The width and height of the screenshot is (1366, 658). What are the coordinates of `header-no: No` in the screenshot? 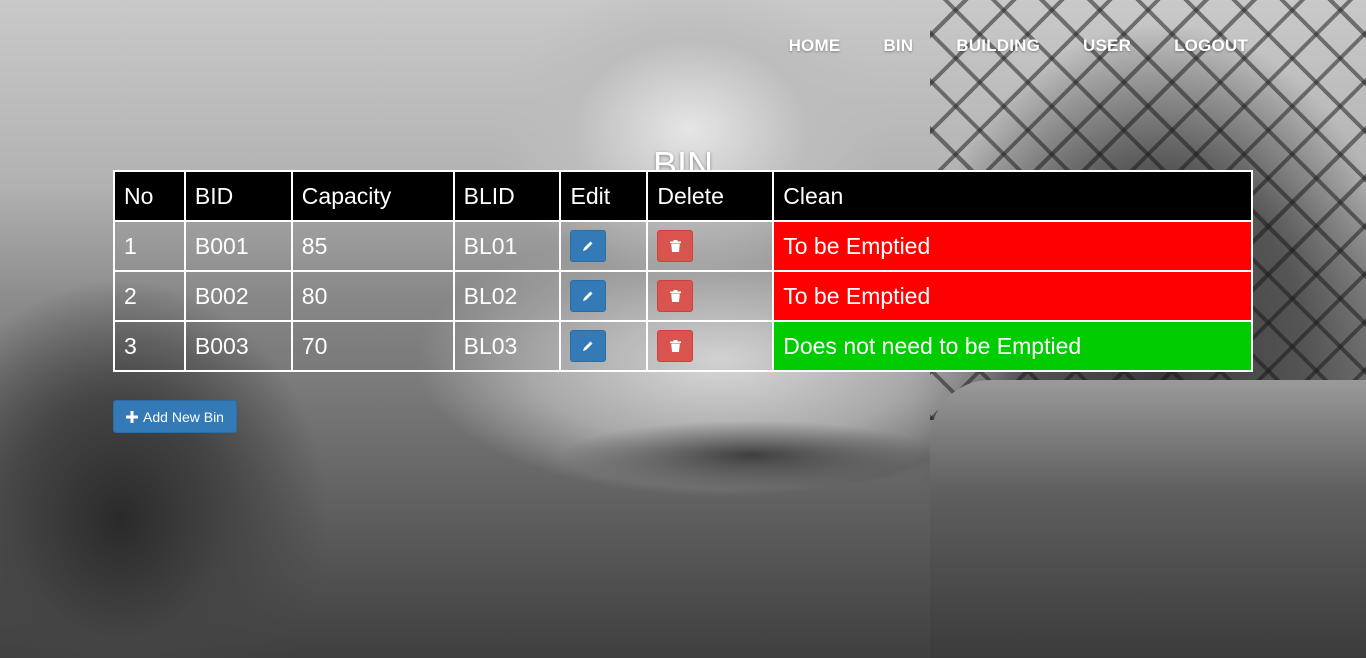 It's located at (149, 196).